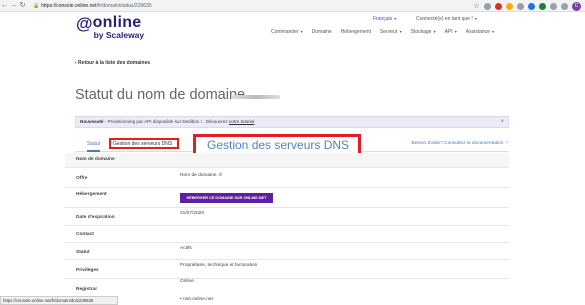 Image resolution: width=585 pixels, height=305 pixels. Describe the element at coordinates (356, 32) in the screenshot. I see `nav-hebergement: Hébergement` at that location.